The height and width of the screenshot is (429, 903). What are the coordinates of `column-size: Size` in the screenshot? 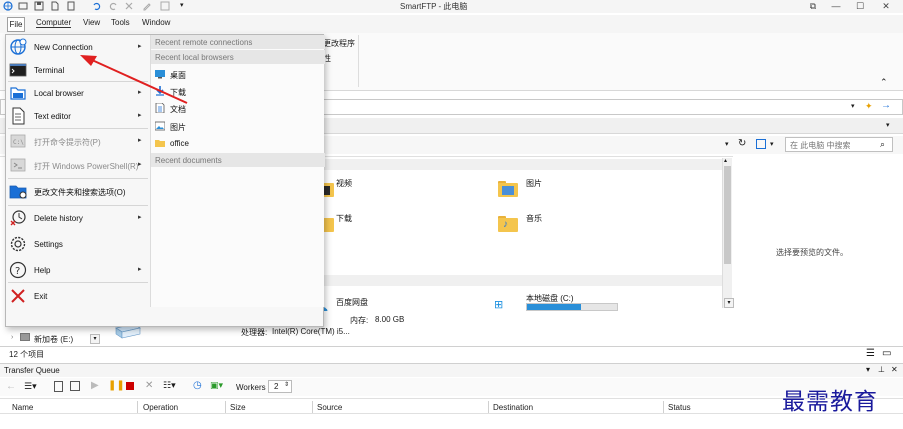 It's located at (238, 407).